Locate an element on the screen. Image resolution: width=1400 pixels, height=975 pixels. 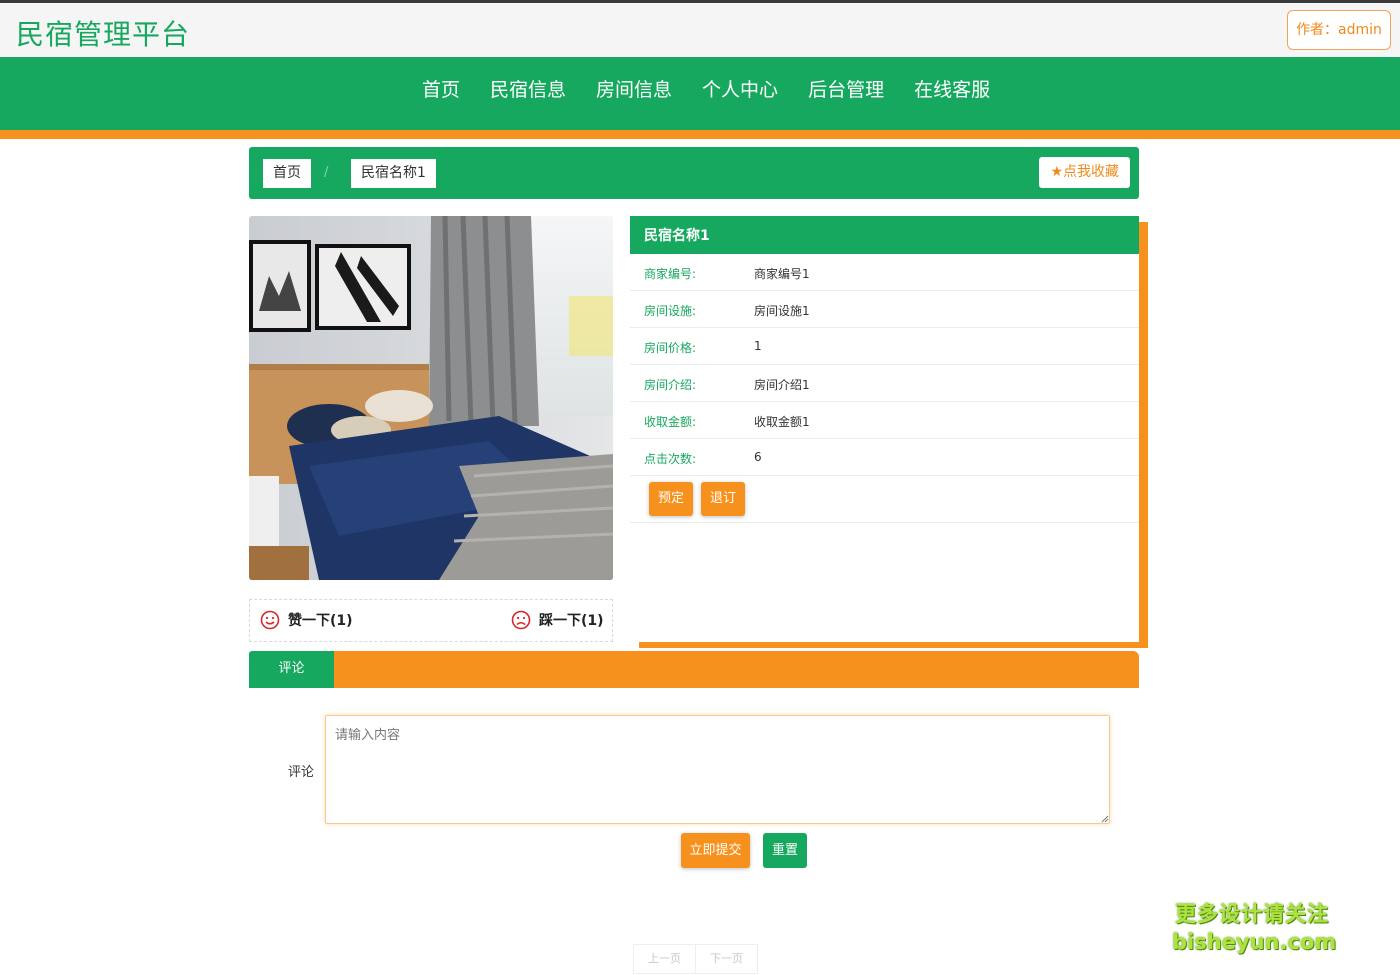
info-value: 1 is located at coordinates (758, 346).